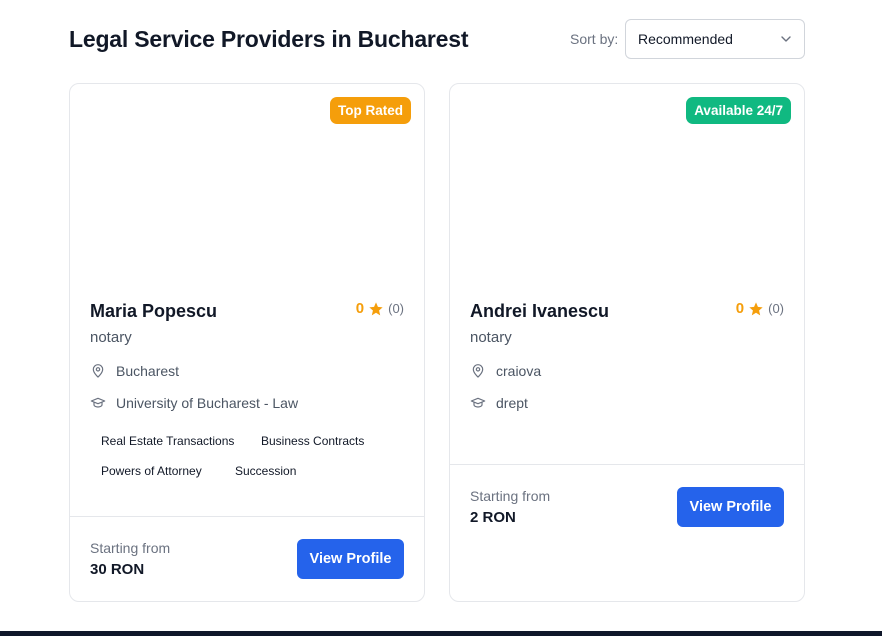 This screenshot has height=636, width=882. What do you see at coordinates (313, 441) in the screenshot?
I see `specialty-tag: Business Contracts` at bounding box center [313, 441].